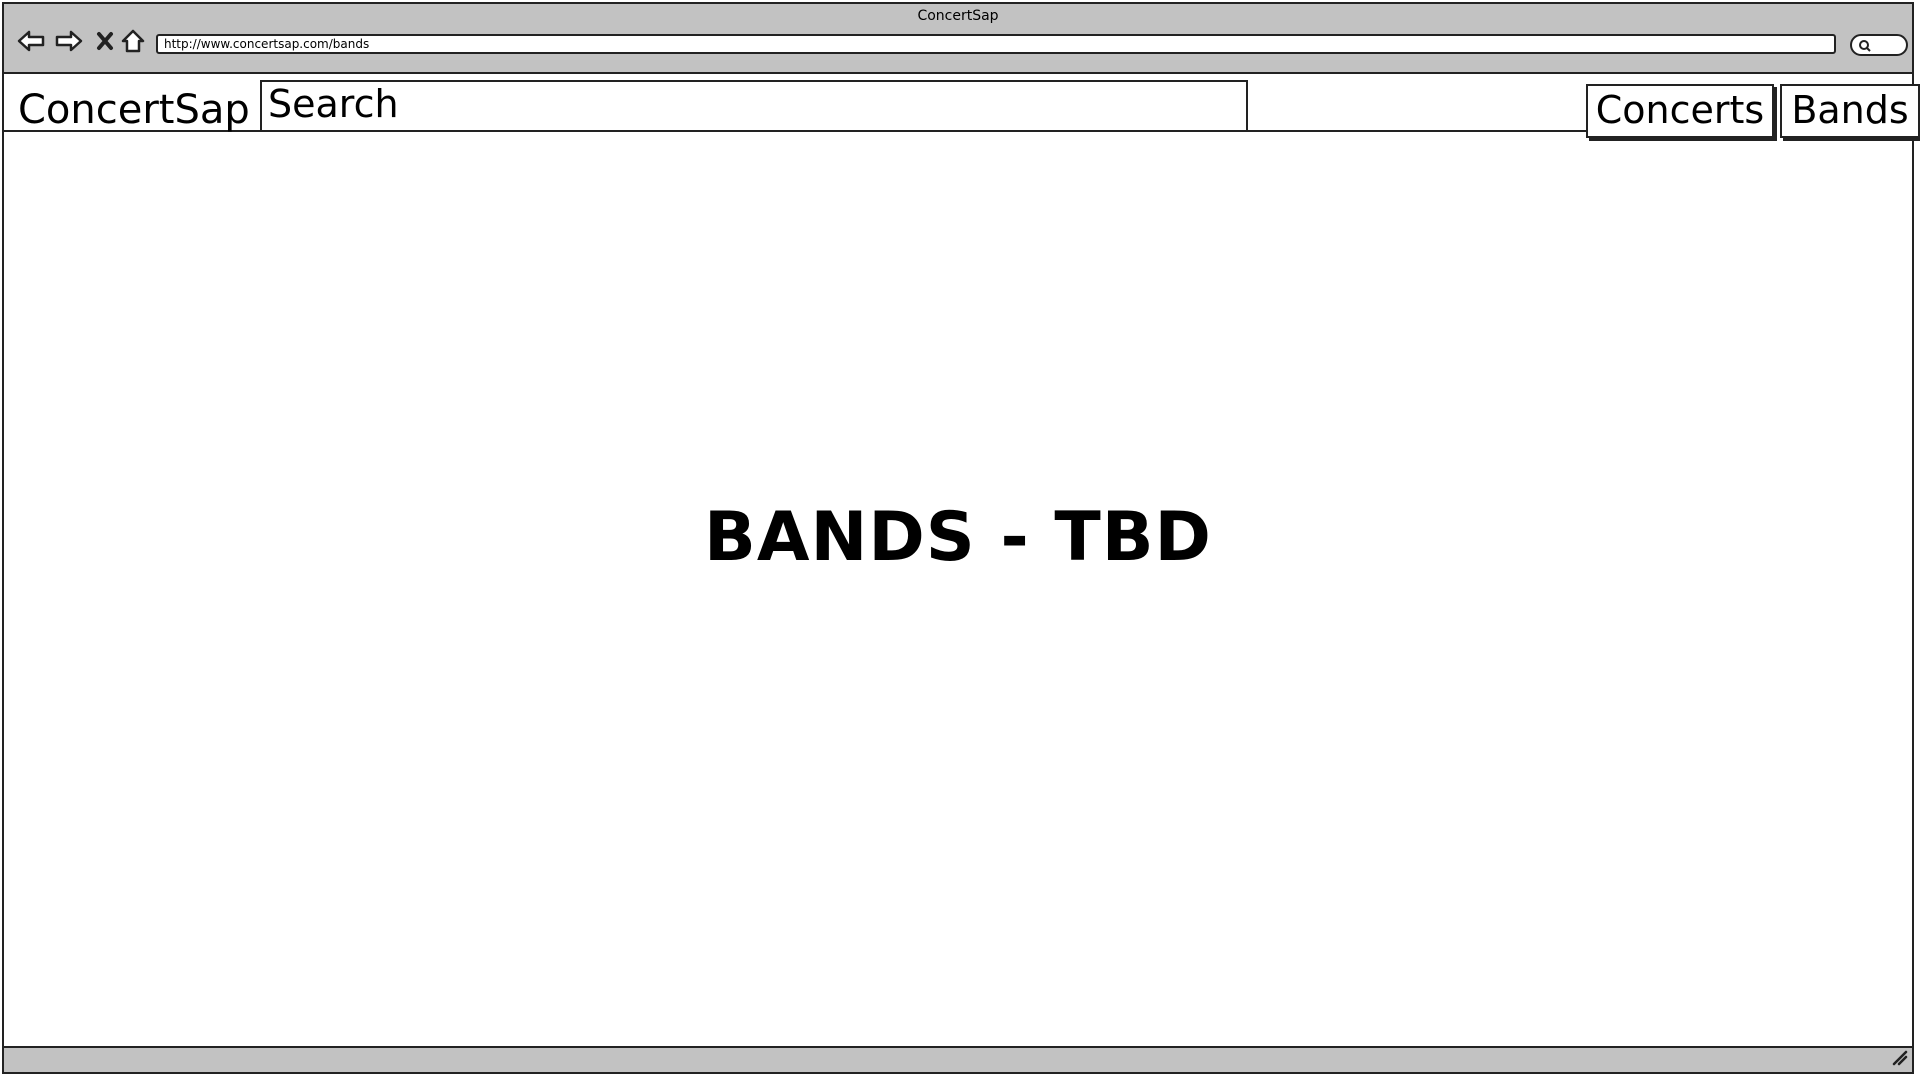 The width and height of the screenshot is (1920, 1080). Describe the element at coordinates (958, 16) in the screenshot. I see `window-title: ConcertSap` at that location.